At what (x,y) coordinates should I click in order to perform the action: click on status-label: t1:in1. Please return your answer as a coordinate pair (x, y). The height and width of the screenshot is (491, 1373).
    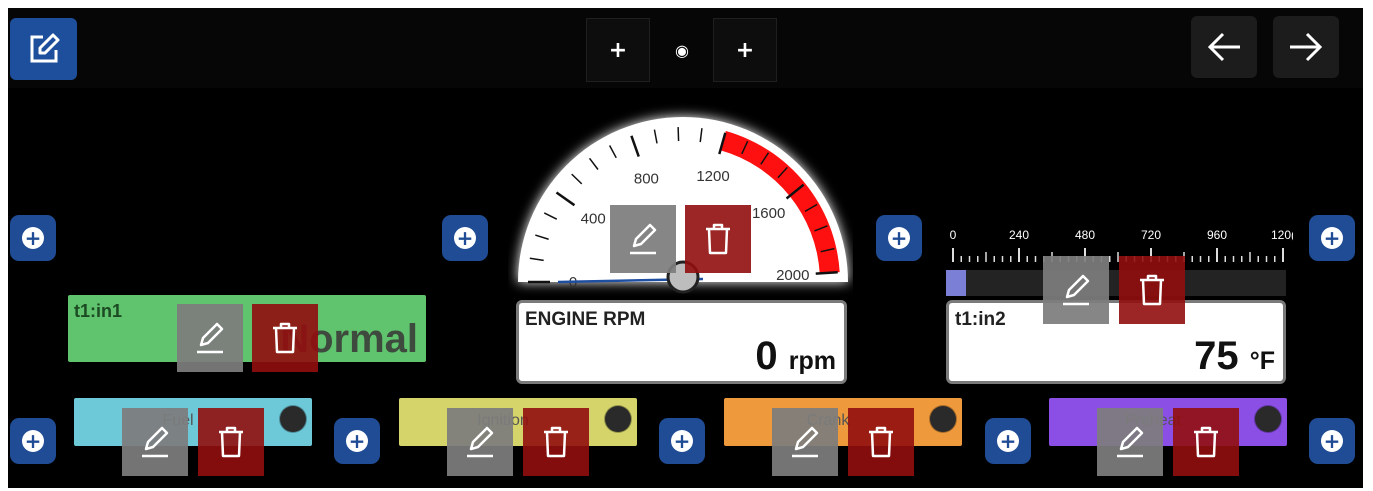
    Looking at the image, I should click on (98, 311).